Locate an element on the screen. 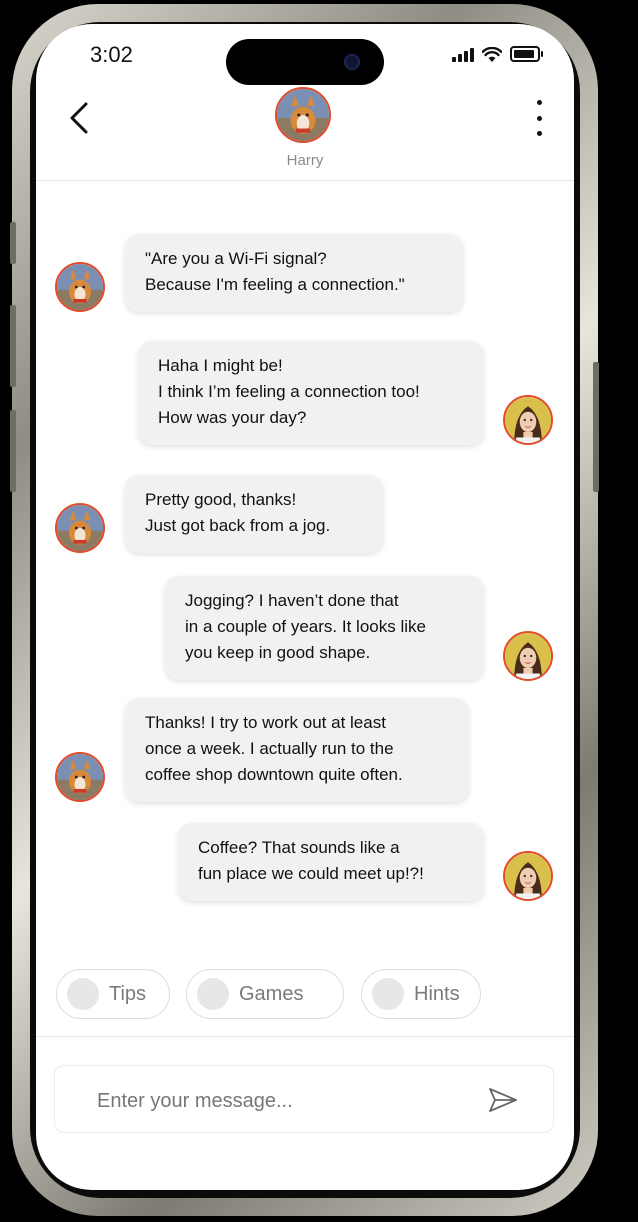 The width and height of the screenshot is (638, 1222). volume-down-button is located at coordinates (13, 451).